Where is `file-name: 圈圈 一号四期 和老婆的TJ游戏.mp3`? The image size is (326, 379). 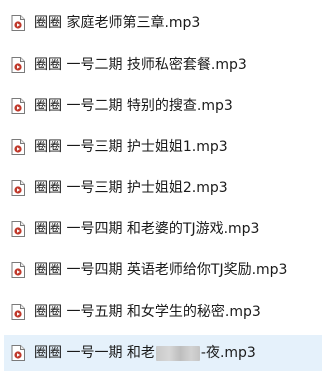
file-name: 圈圈 一号四期 和老婆的TJ游戏.mp3 is located at coordinates (147, 229).